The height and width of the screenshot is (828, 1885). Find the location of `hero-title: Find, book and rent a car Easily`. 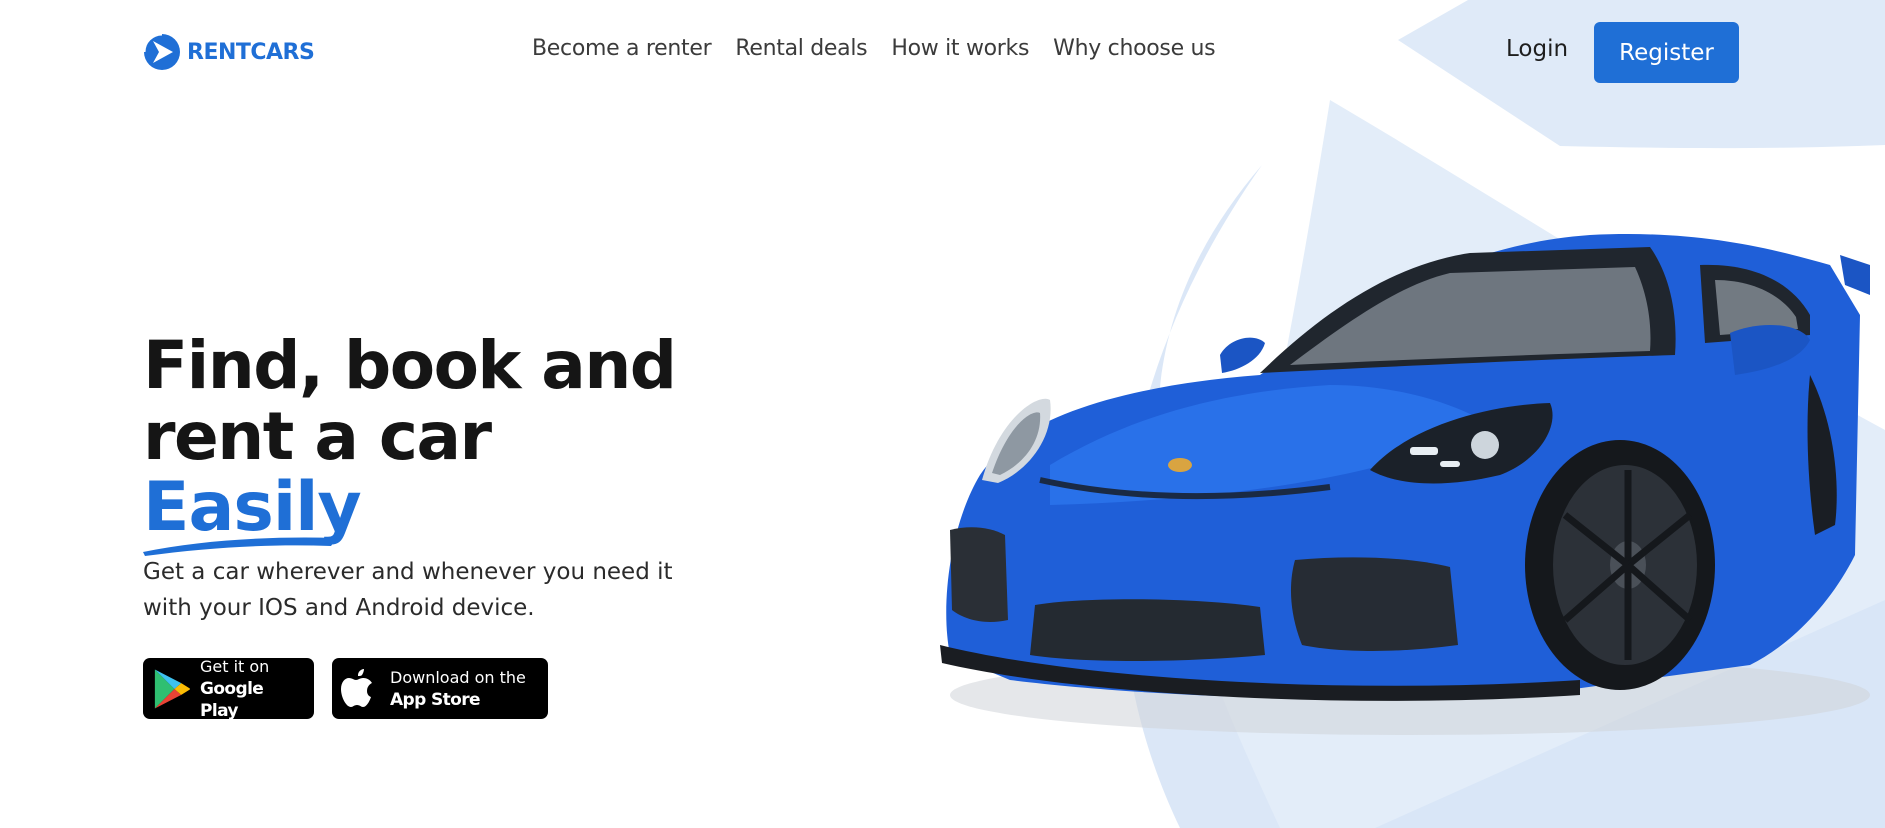

hero-title: Find, book and rent a car Easily is located at coordinates (463, 441).